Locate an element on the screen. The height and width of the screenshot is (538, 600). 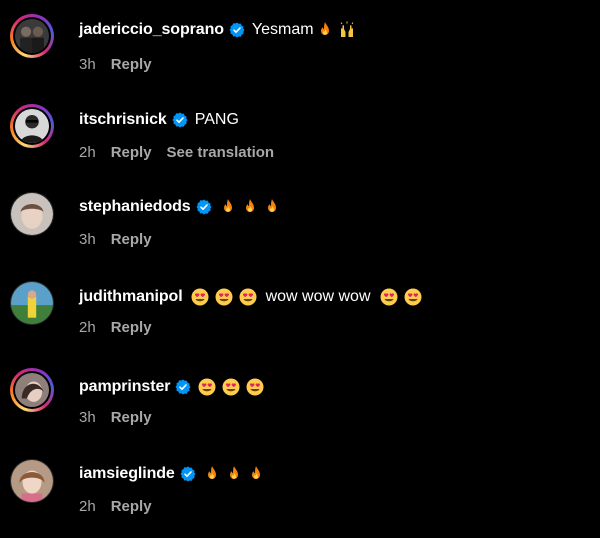
comment-content: iamsieglinde is located at coordinates (174, 474).